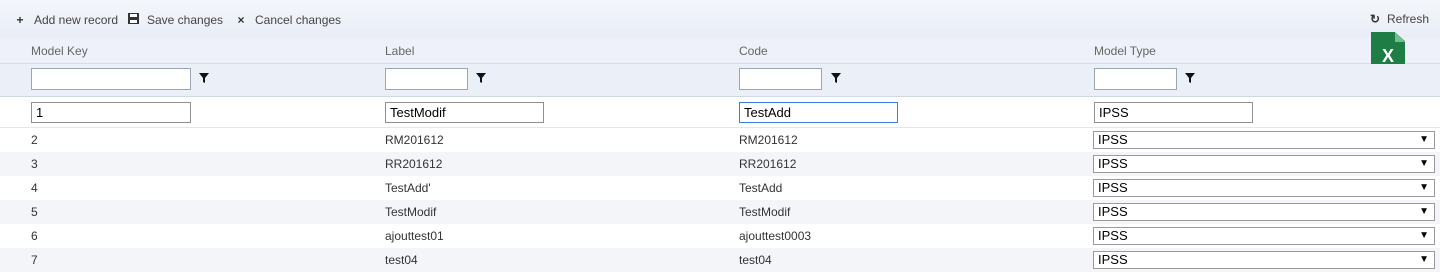 The image size is (1440, 275). Describe the element at coordinates (34, 140) in the screenshot. I see `model-key-cell: 2` at that location.